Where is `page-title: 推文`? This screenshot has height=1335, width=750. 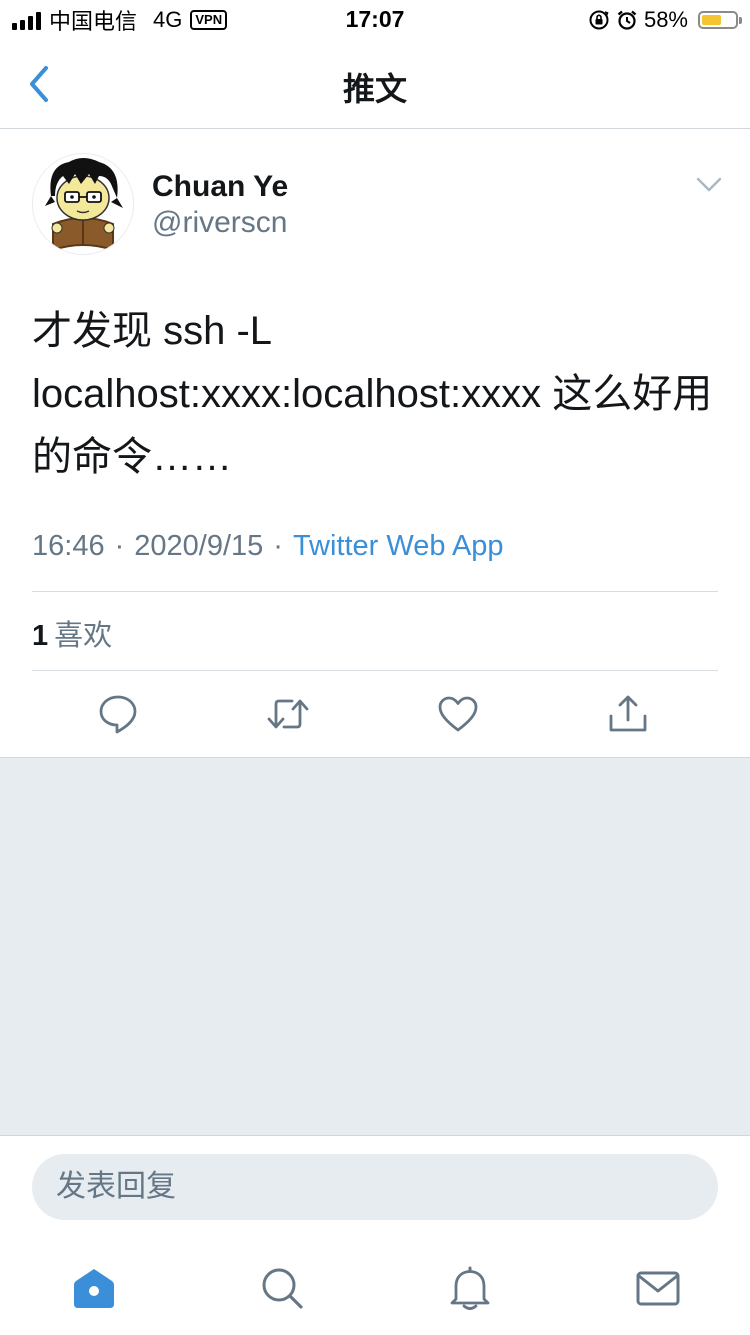 page-title: 推文 is located at coordinates (374, 89).